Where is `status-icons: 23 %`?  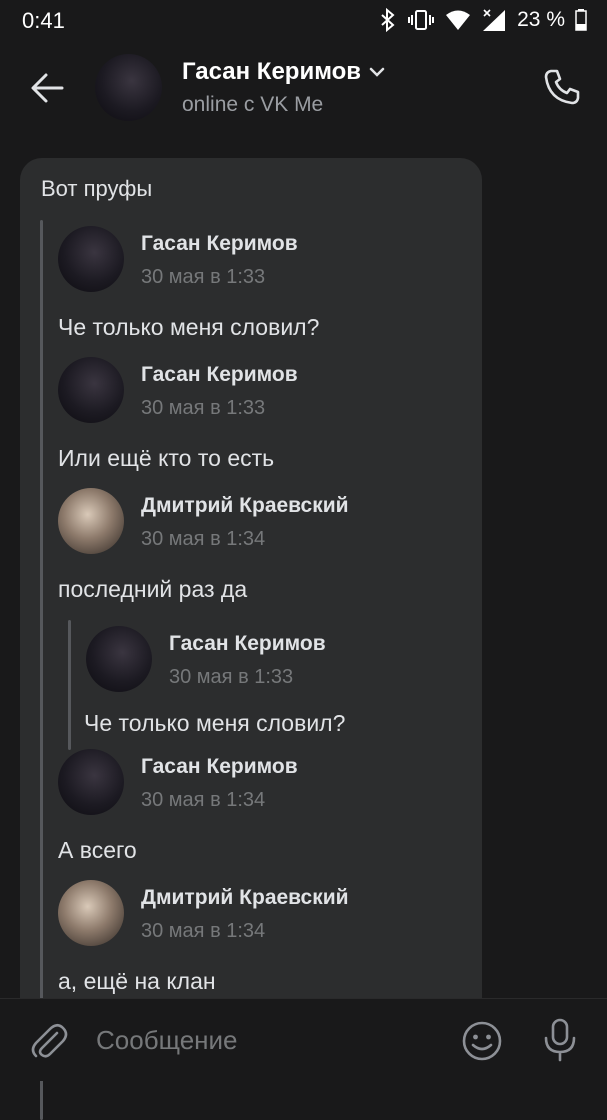
status-icons: 23 % is located at coordinates (483, 20).